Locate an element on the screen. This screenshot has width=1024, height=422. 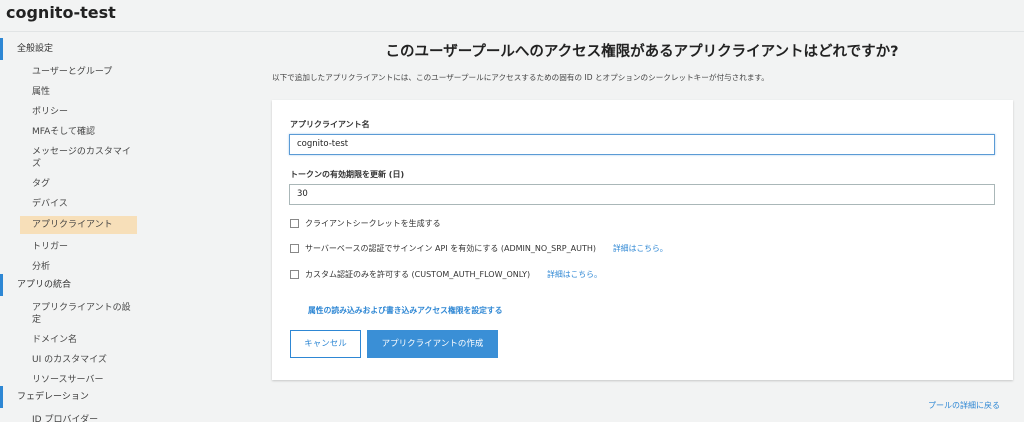
generate-secret-checkbox is located at coordinates (294, 223).